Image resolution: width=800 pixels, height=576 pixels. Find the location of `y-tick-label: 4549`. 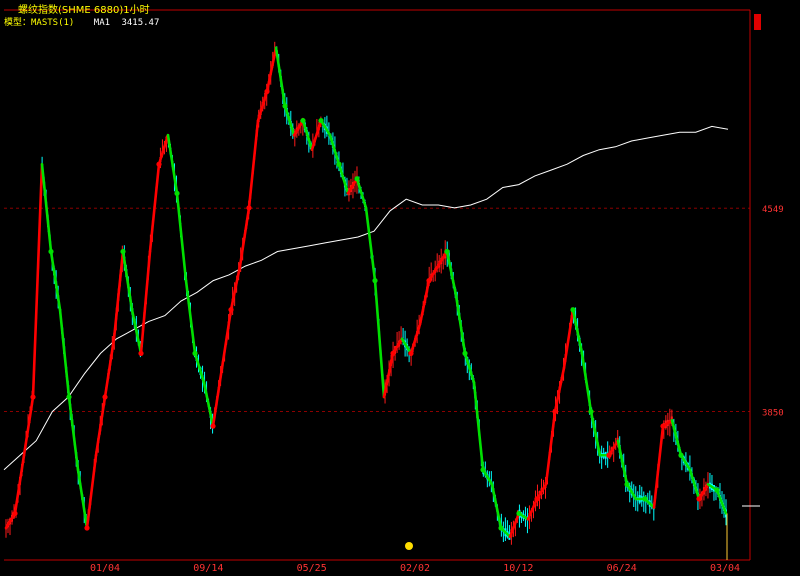

y-tick-label: 4549 is located at coordinates (773, 210).